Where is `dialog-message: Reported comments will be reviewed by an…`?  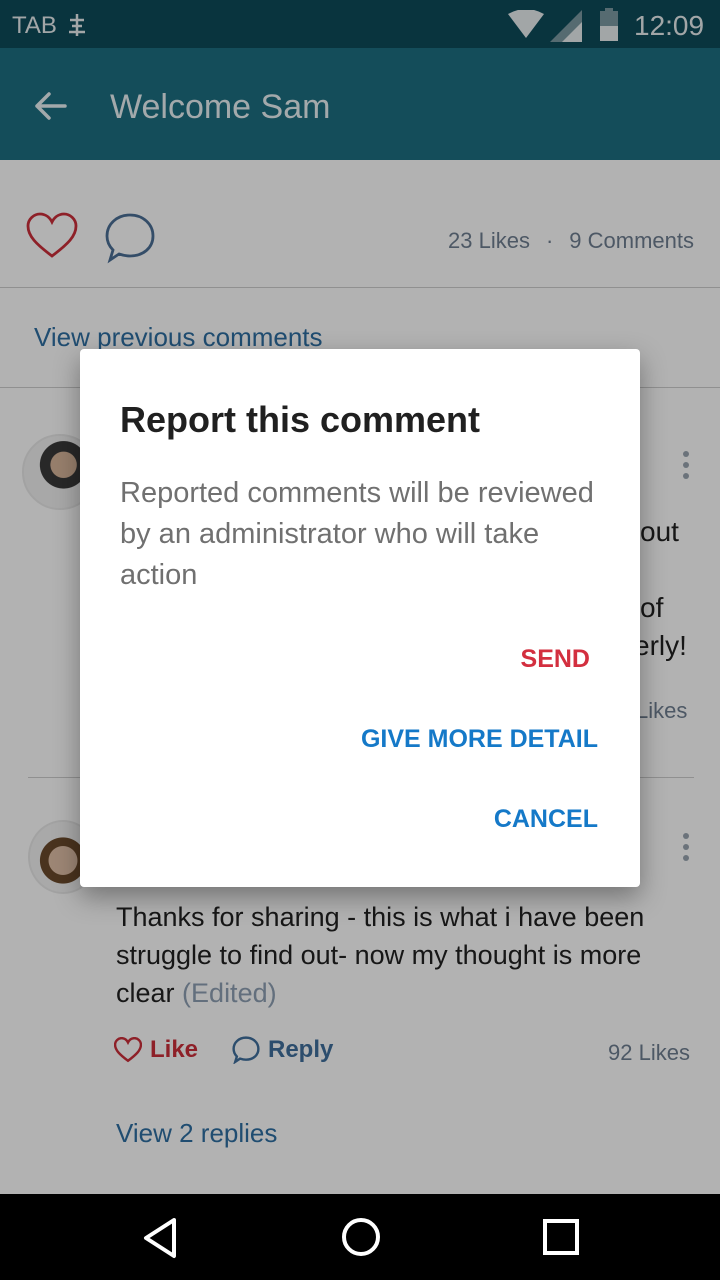
dialog-message: Reported comments will be reviewed by an… is located at coordinates (357, 534).